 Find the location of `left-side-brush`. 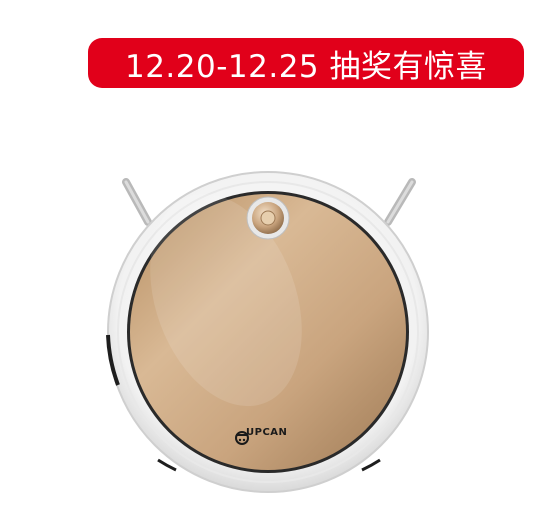

left-side-brush is located at coordinates (137, 202).